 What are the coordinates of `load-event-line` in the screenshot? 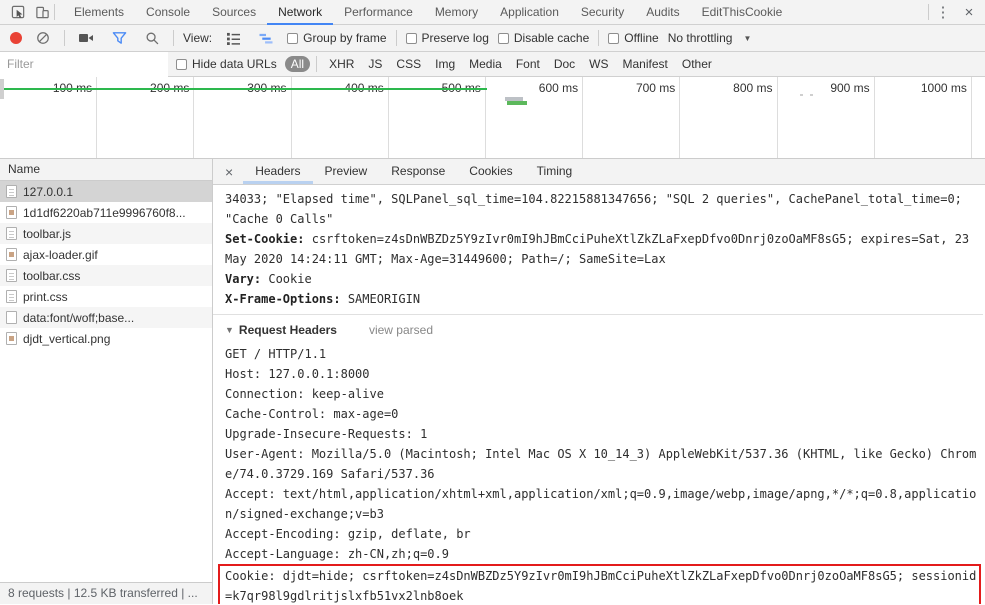 It's located at (243, 89).